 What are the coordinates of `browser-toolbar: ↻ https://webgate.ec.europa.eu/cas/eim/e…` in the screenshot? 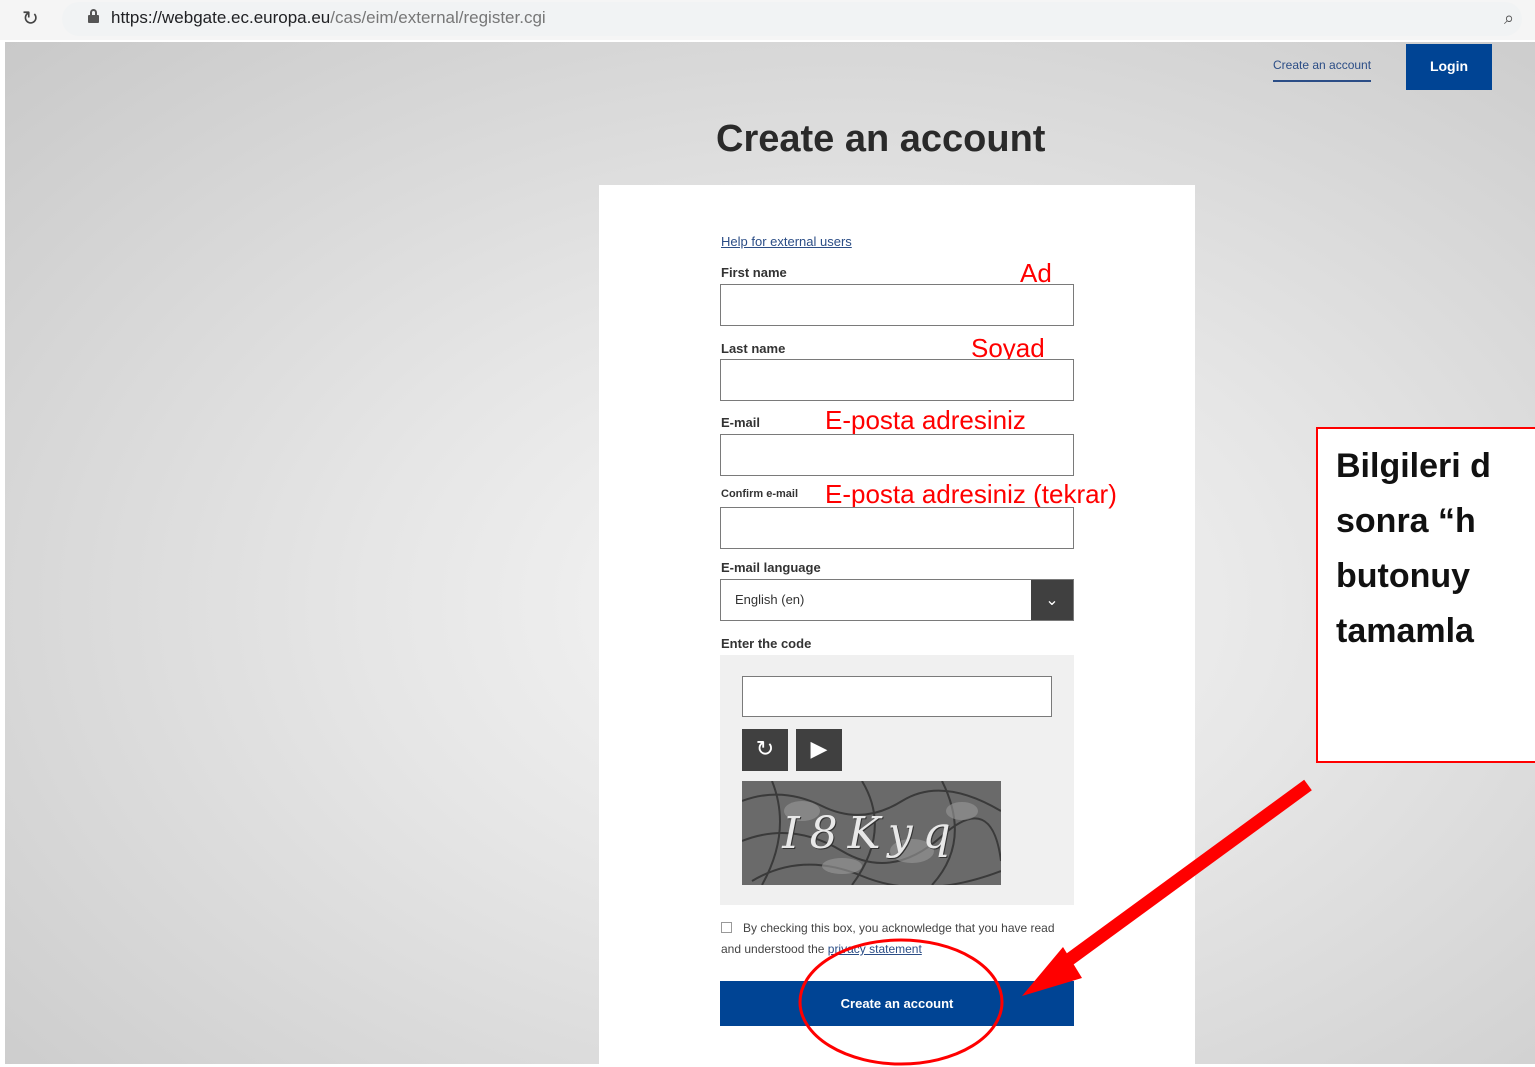 It's located at (767, 20).